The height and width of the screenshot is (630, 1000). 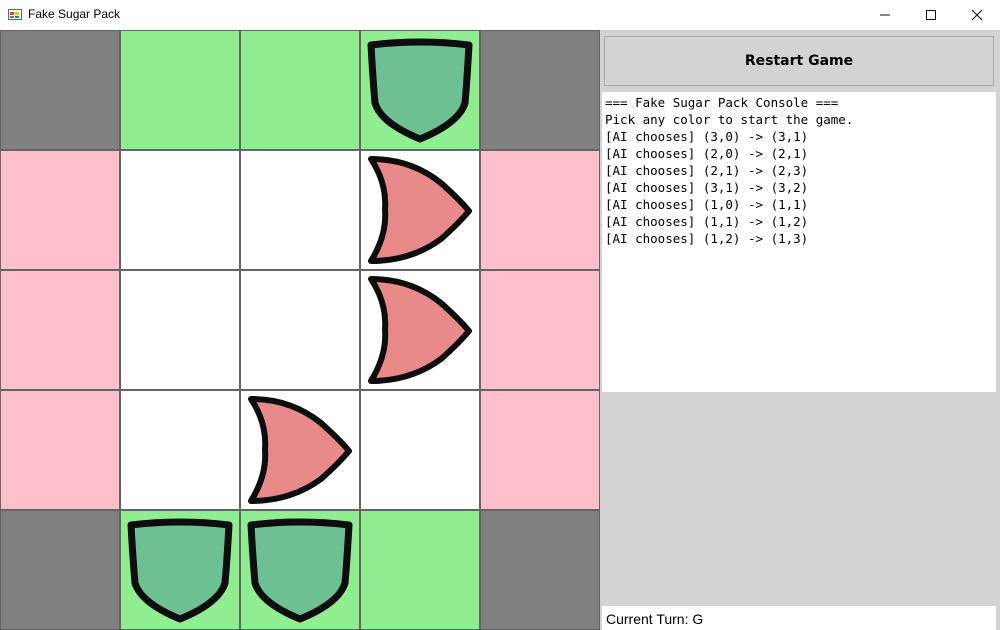 What do you see at coordinates (707, 238) in the screenshot?
I see `console-line: [AI chooses] (1,2) -> (1,3)` at bounding box center [707, 238].